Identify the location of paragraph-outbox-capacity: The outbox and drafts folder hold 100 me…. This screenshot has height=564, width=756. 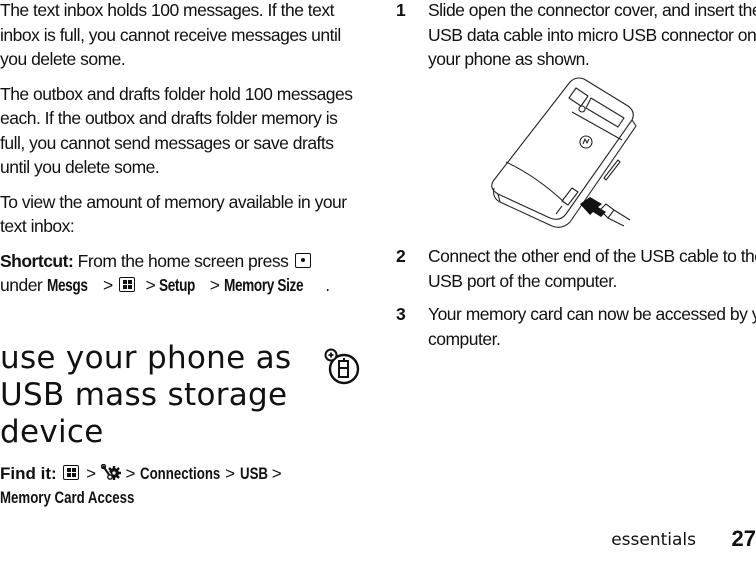
(176, 130).